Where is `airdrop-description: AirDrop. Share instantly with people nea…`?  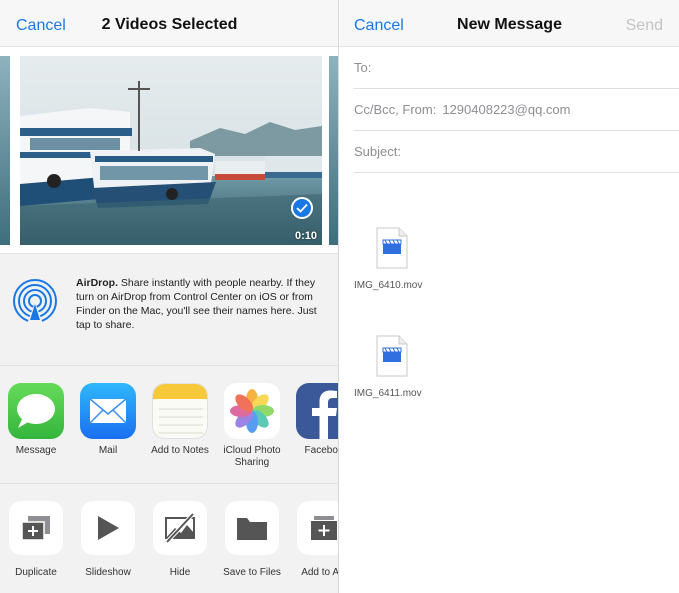
airdrop-description: AirDrop. Share instantly with people nea… is located at coordinates (201, 304).